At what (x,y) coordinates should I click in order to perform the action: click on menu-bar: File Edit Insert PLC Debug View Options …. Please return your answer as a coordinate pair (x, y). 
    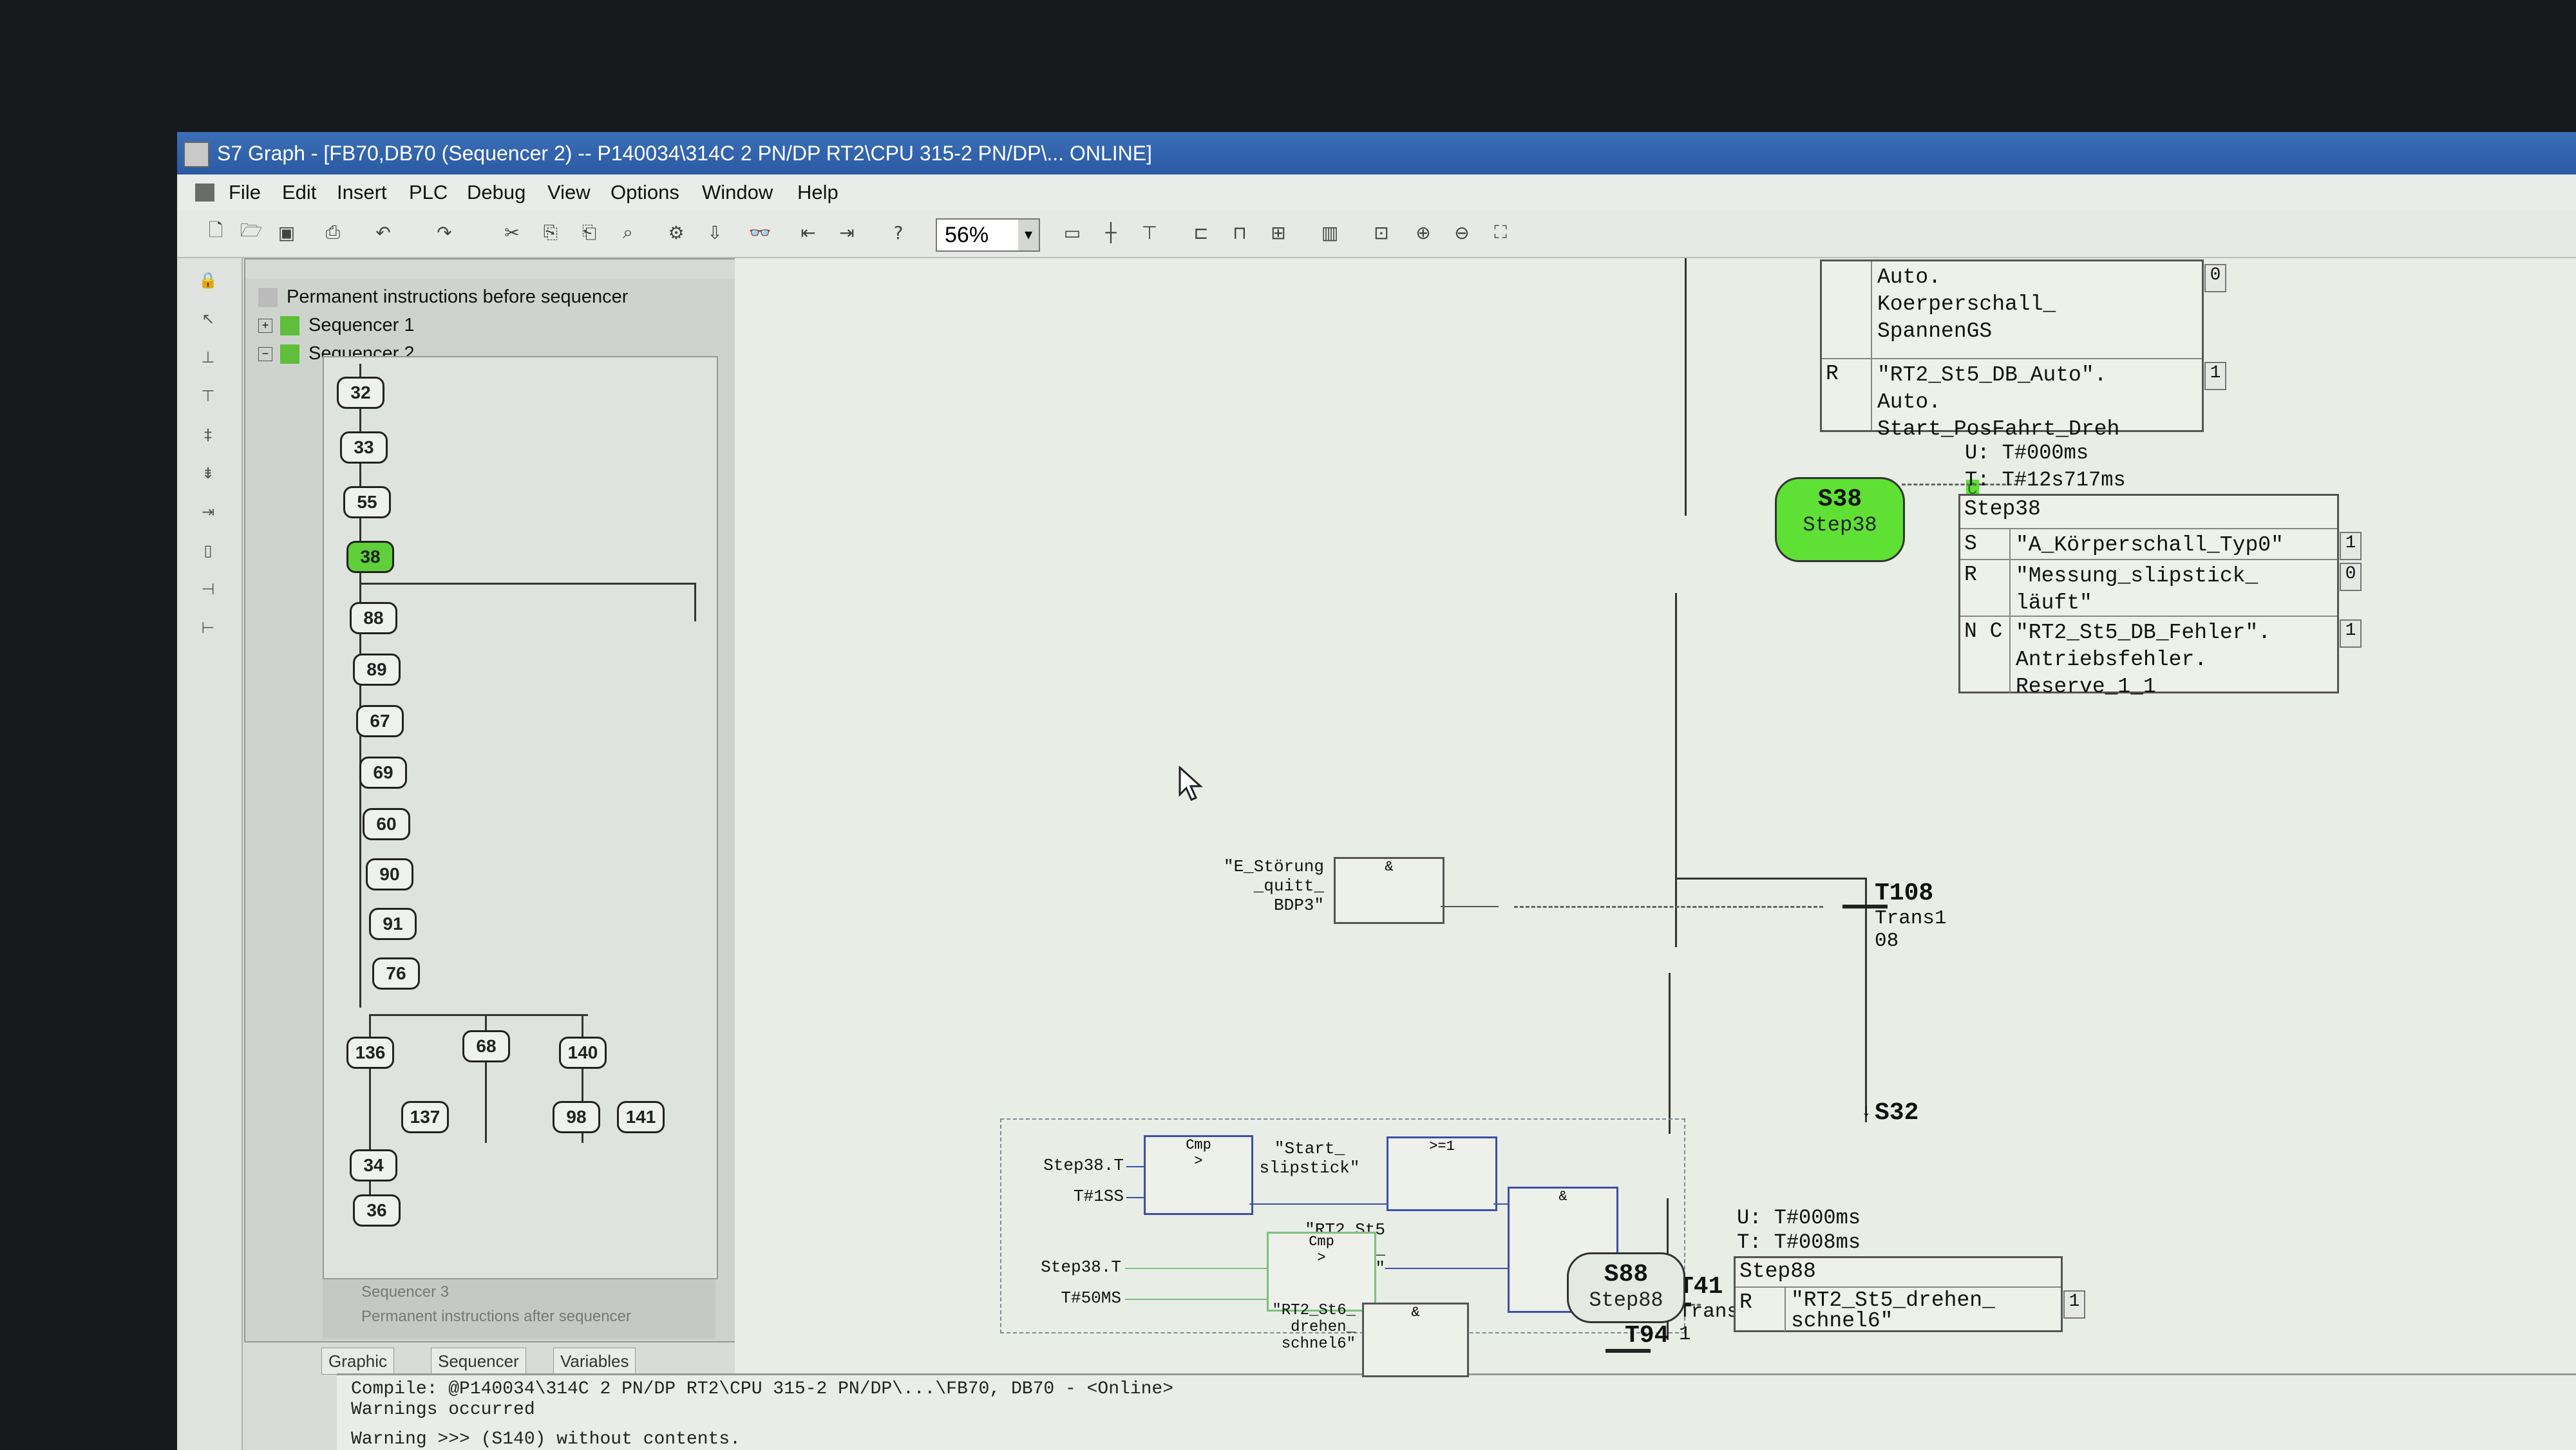
    Looking at the image, I should click on (1376, 192).